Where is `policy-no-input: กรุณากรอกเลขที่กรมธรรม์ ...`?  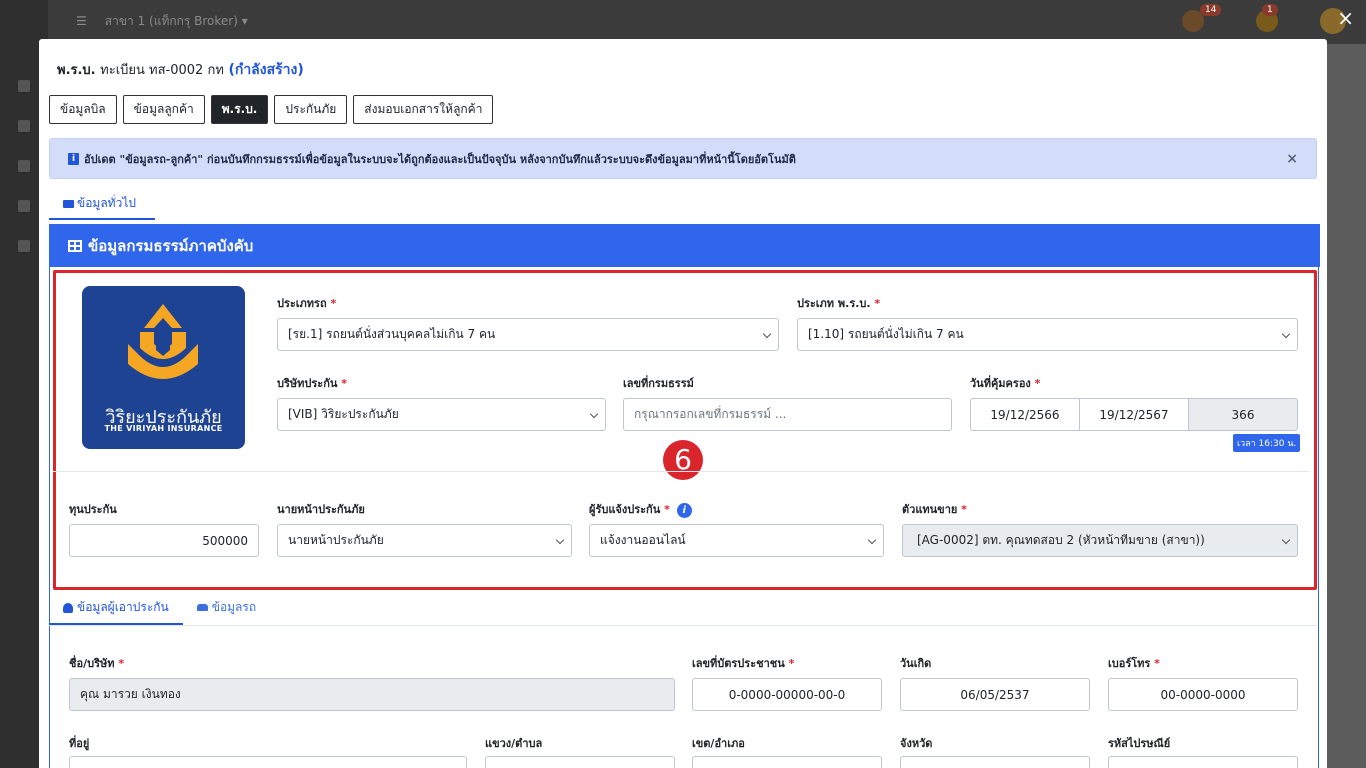 policy-no-input: กรุณากรอกเลขที่กรมธรรม์ ... is located at coordinates (787, 414).